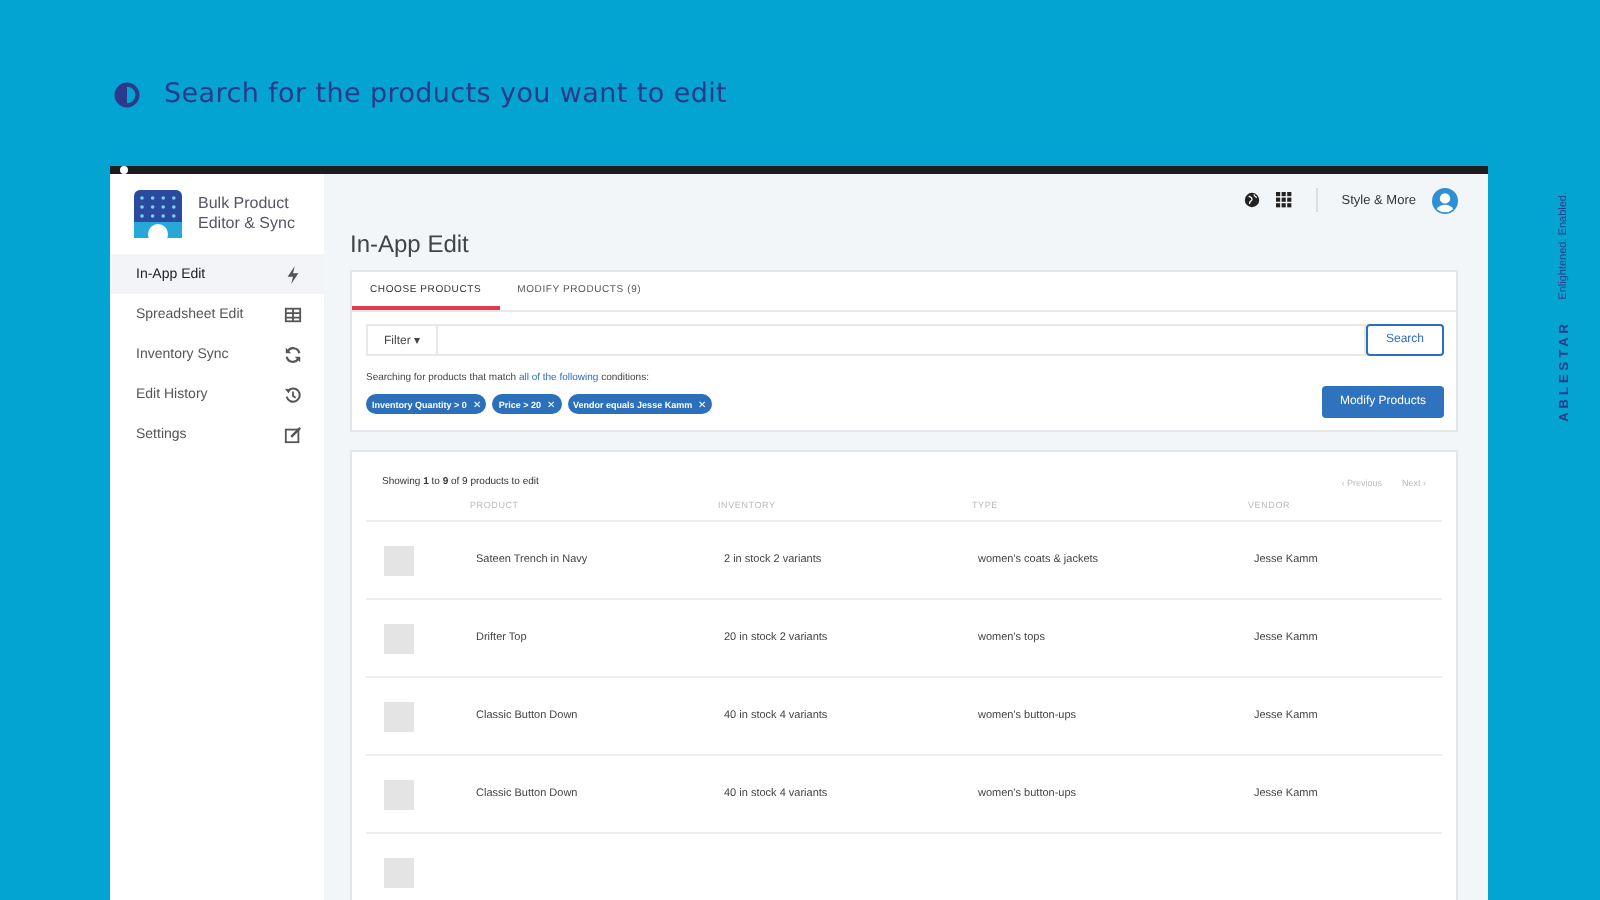  Describe the element at coordinates (410, 244) in the screenshot. I see `page-title: In-App Edit` at that location.